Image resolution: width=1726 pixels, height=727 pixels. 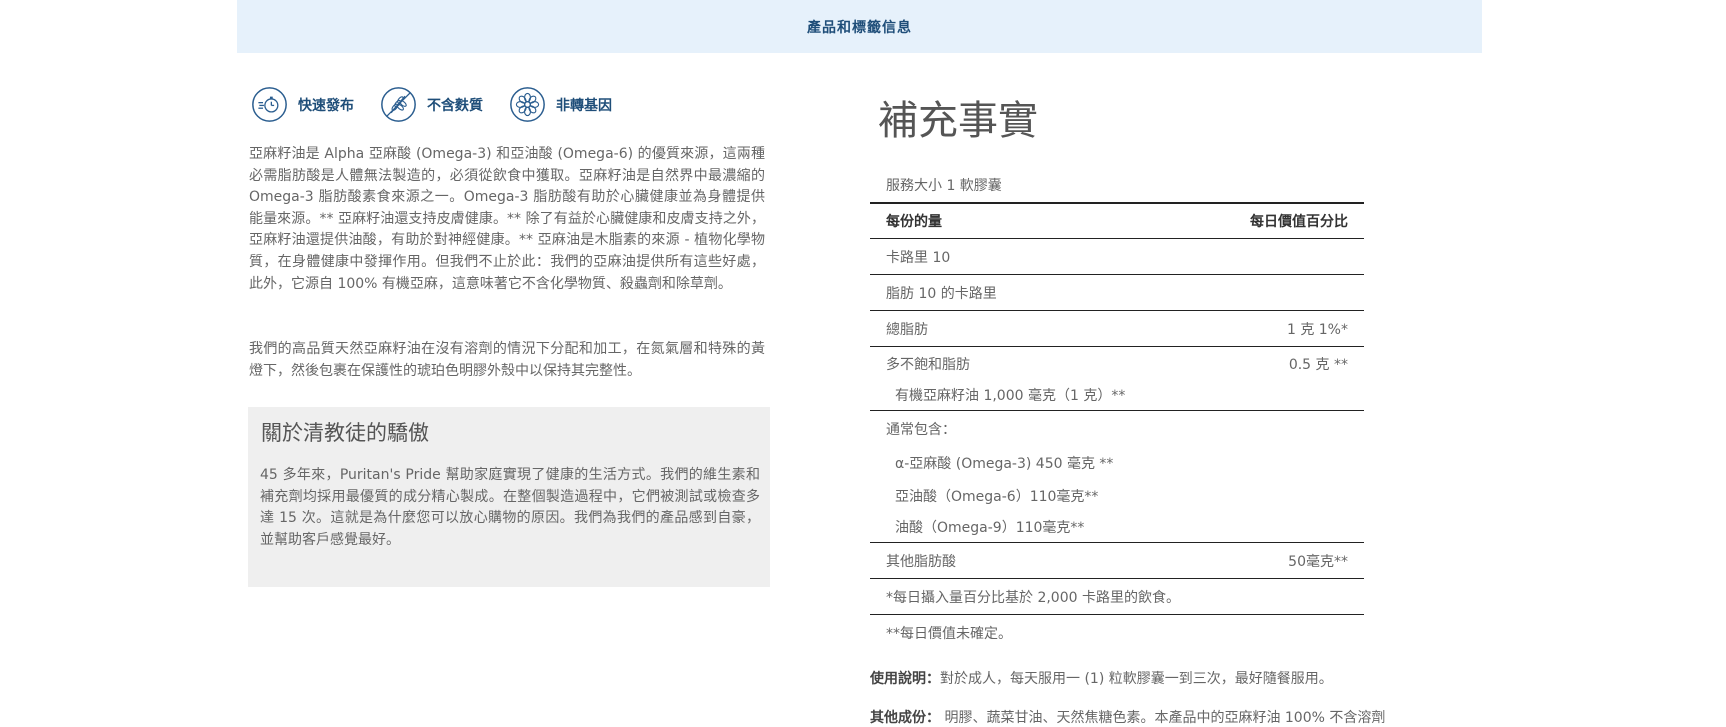 What do you see at coordinates (1318, 561) in the screenshot?
I see `other-fats-value: 50毫克**` at bounding box center [1318, 561].